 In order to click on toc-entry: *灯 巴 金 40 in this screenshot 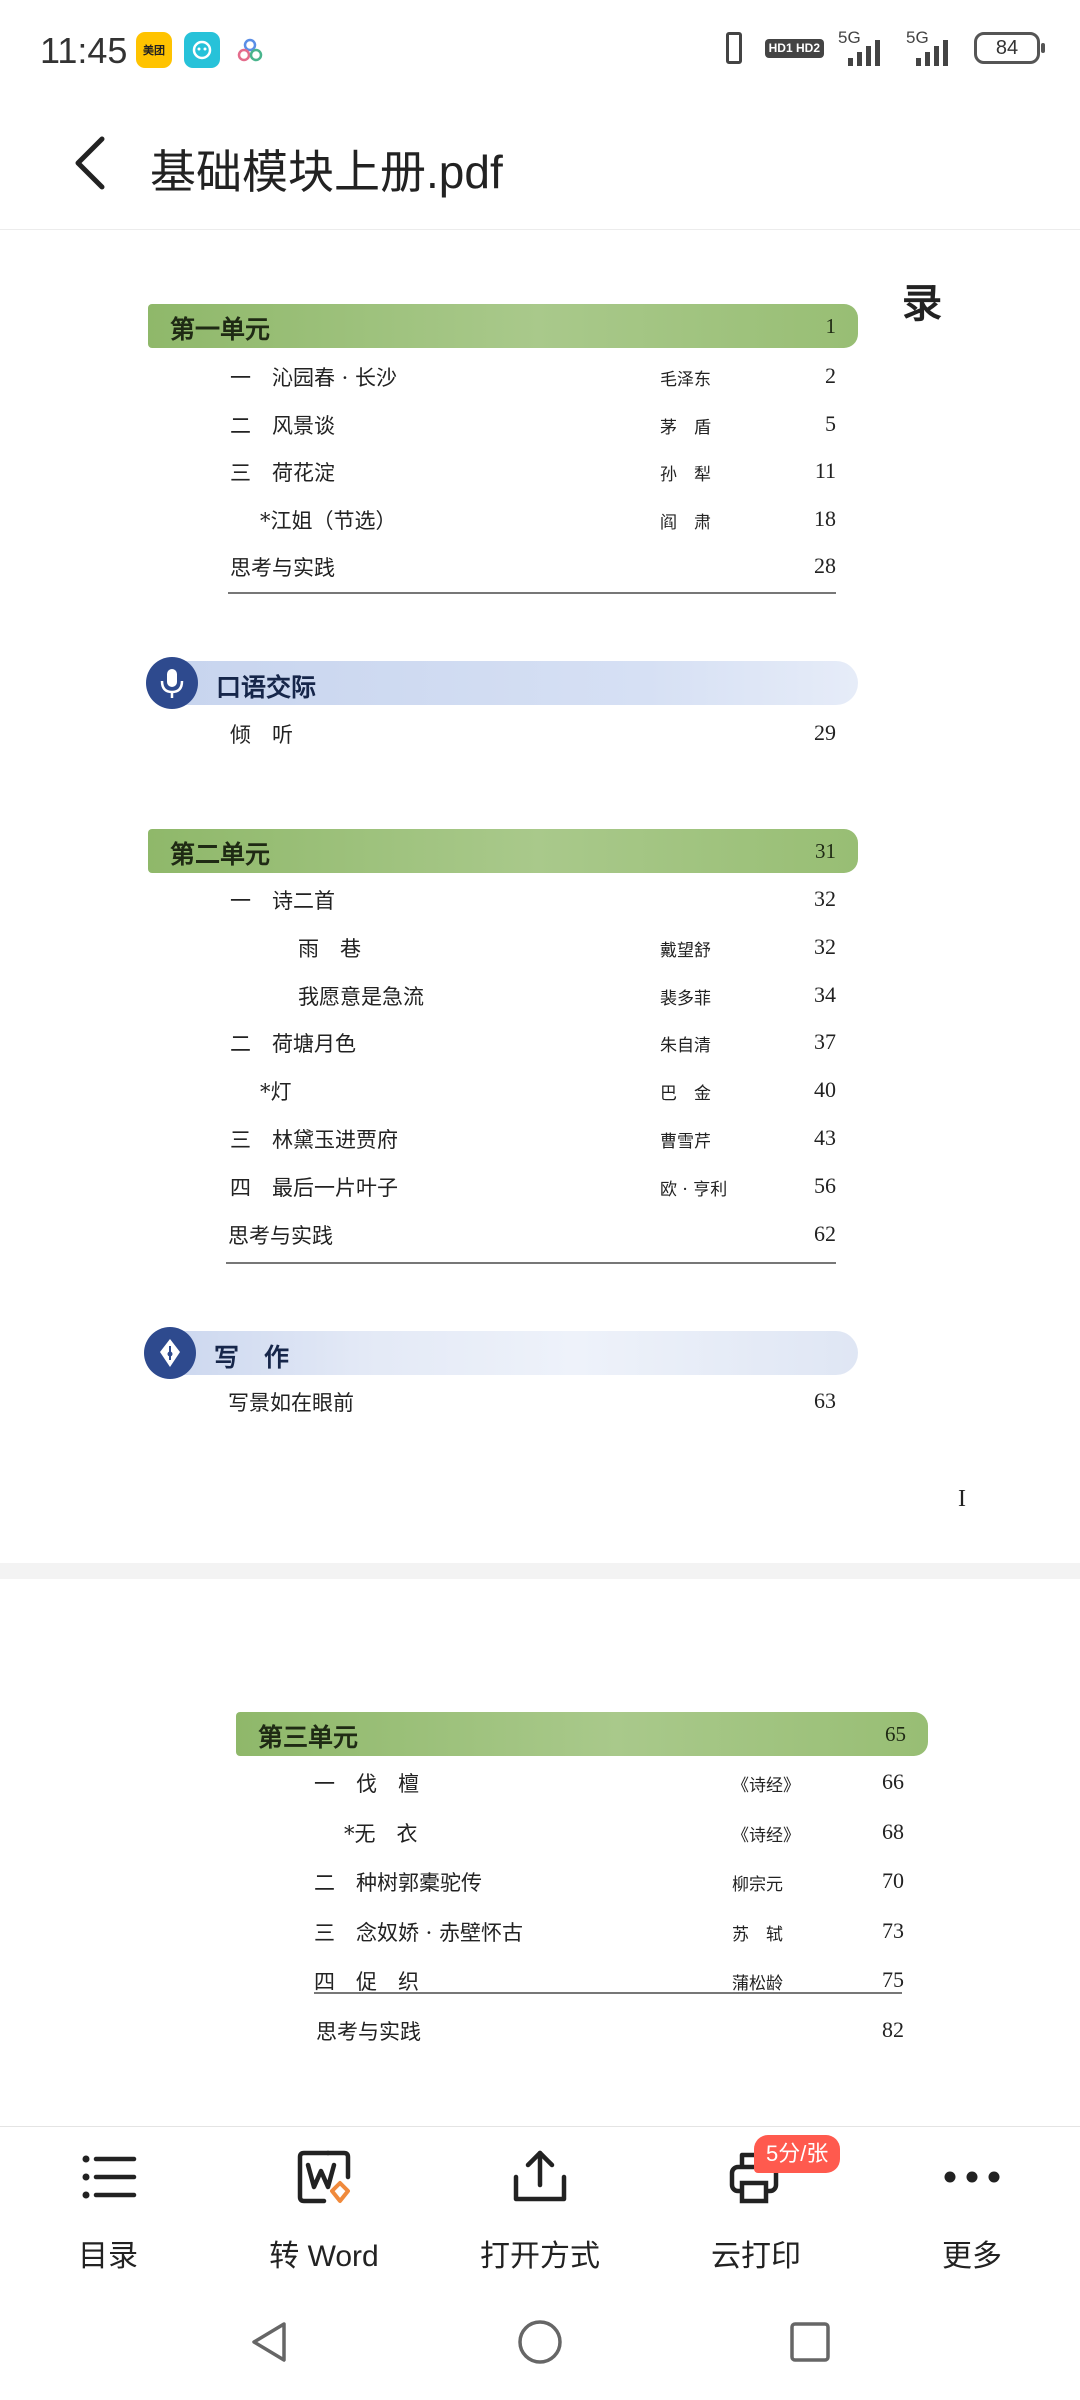, I will do `click(540, 1093)`.